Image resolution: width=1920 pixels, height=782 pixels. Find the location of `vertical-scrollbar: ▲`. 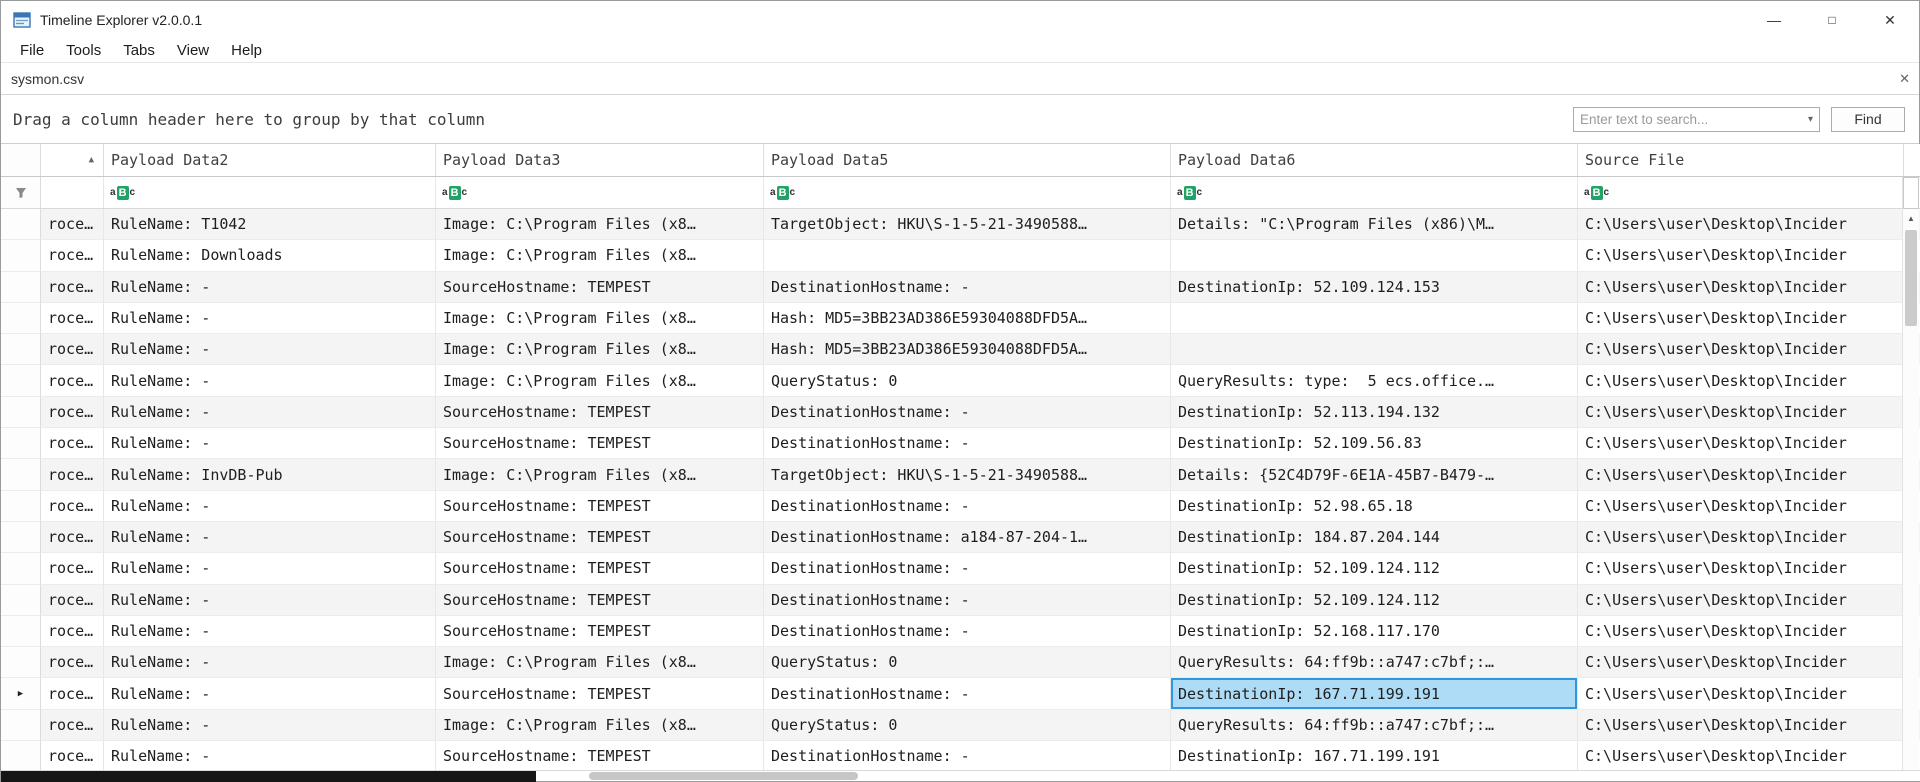

vertical-scrollbar: ▲ is located at coordinates (1910, 474).